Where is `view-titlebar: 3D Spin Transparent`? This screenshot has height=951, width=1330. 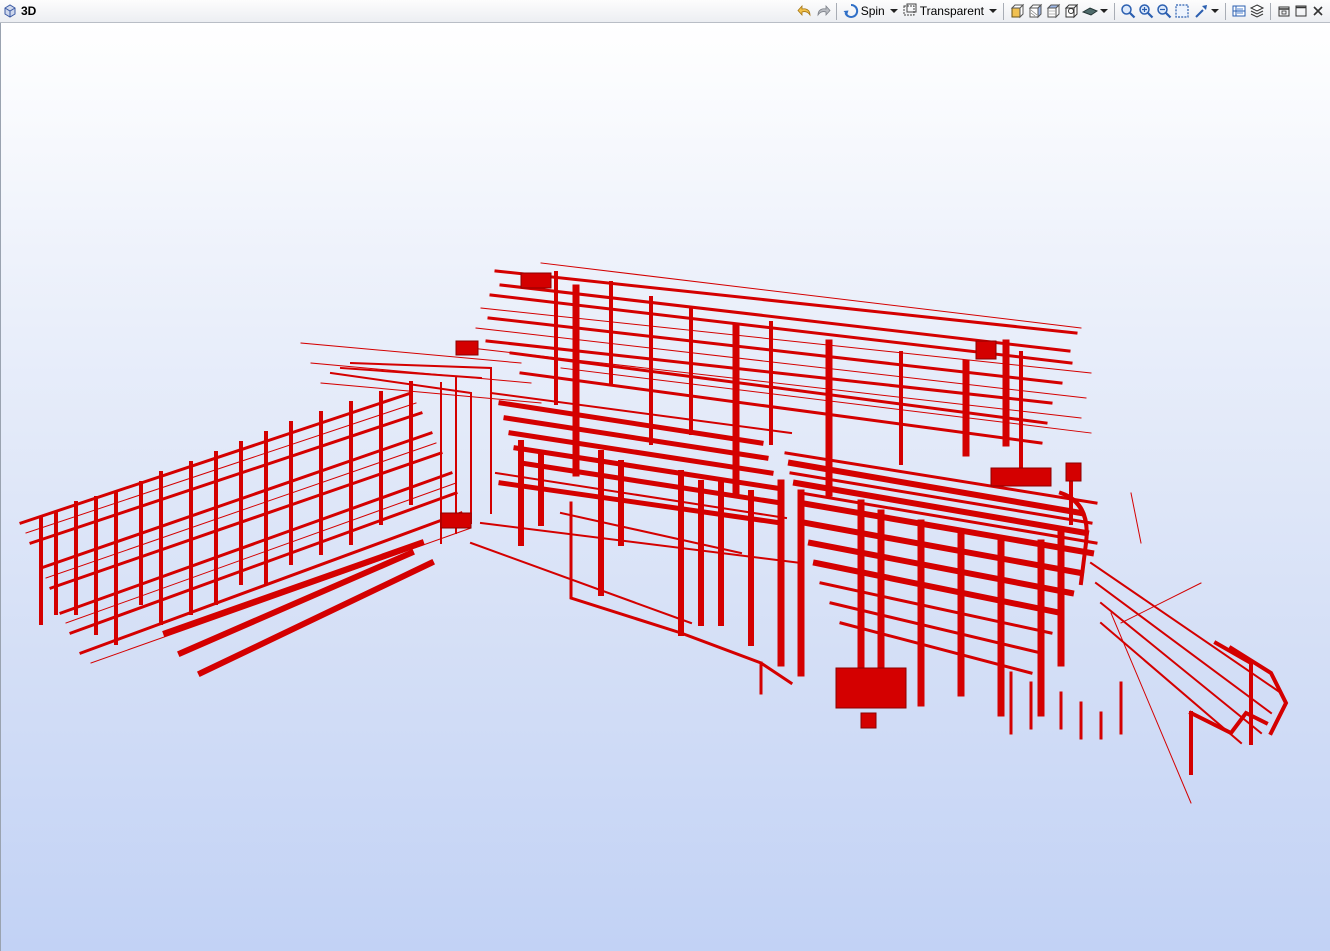
view-titlebar: 3D Spin Transparent is located at coordinates (665, 11).